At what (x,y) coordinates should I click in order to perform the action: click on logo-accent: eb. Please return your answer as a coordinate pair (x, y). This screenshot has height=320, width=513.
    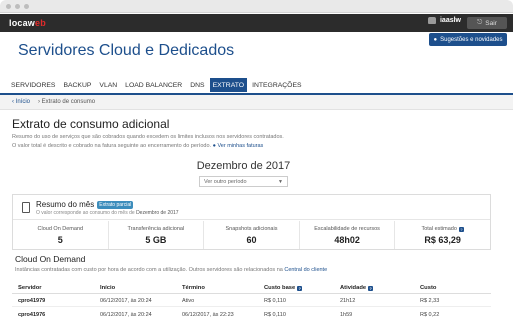
    Looking at the image, I should click on (40, 23).